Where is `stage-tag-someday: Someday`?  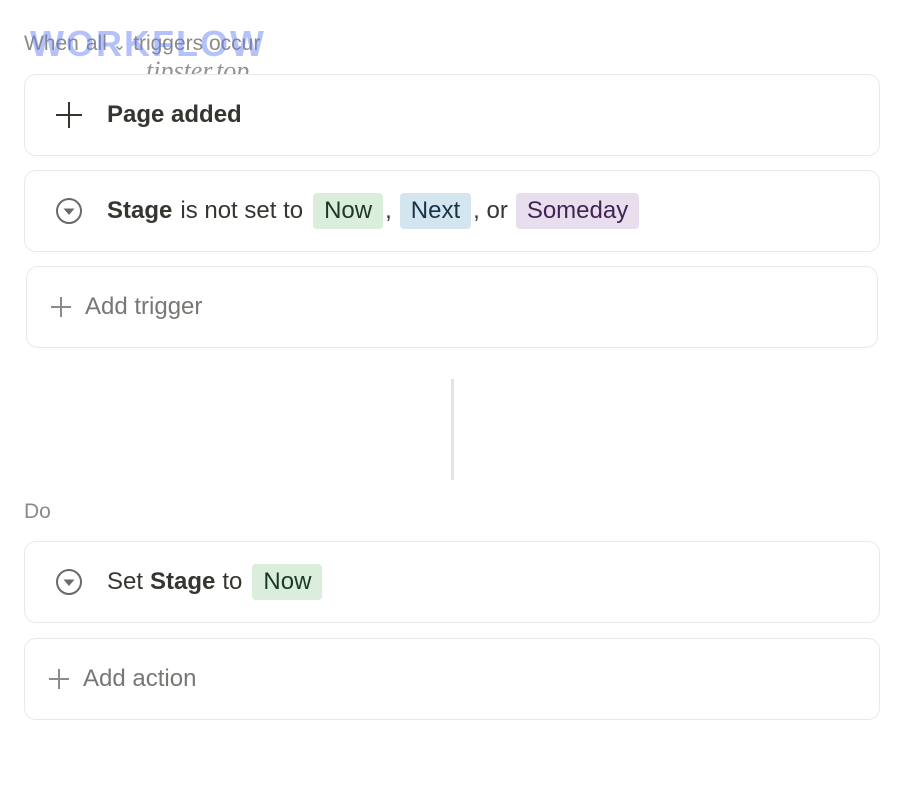
stage-tag-someday: Someday is located at coordinates (577, 211).